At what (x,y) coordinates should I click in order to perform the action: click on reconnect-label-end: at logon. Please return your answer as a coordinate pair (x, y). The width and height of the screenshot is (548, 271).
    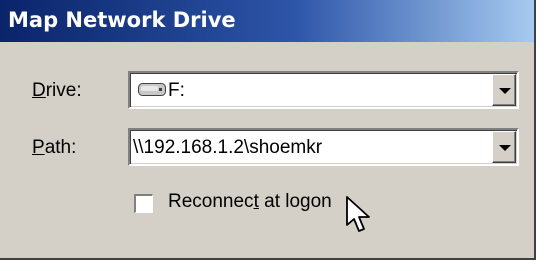
    Looking at the image, I should click on (295, 201).